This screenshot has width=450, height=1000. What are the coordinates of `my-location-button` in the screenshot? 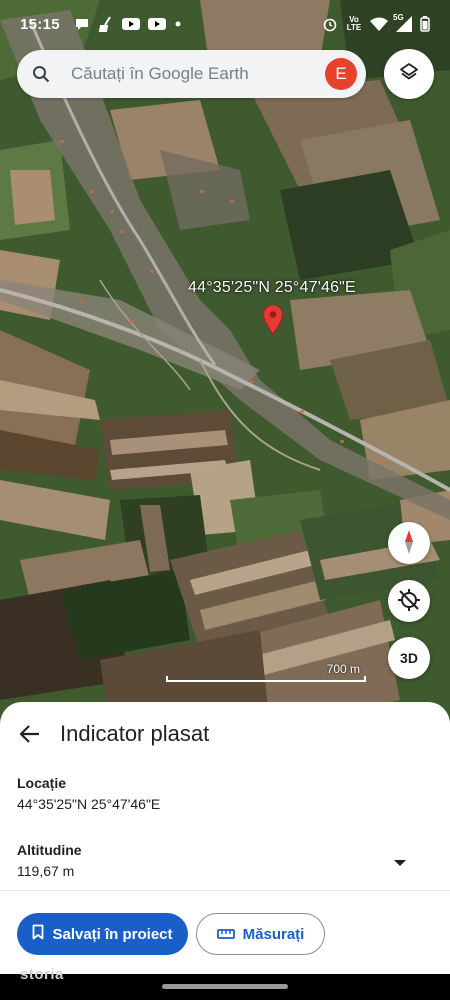 It's located at (409, 601).